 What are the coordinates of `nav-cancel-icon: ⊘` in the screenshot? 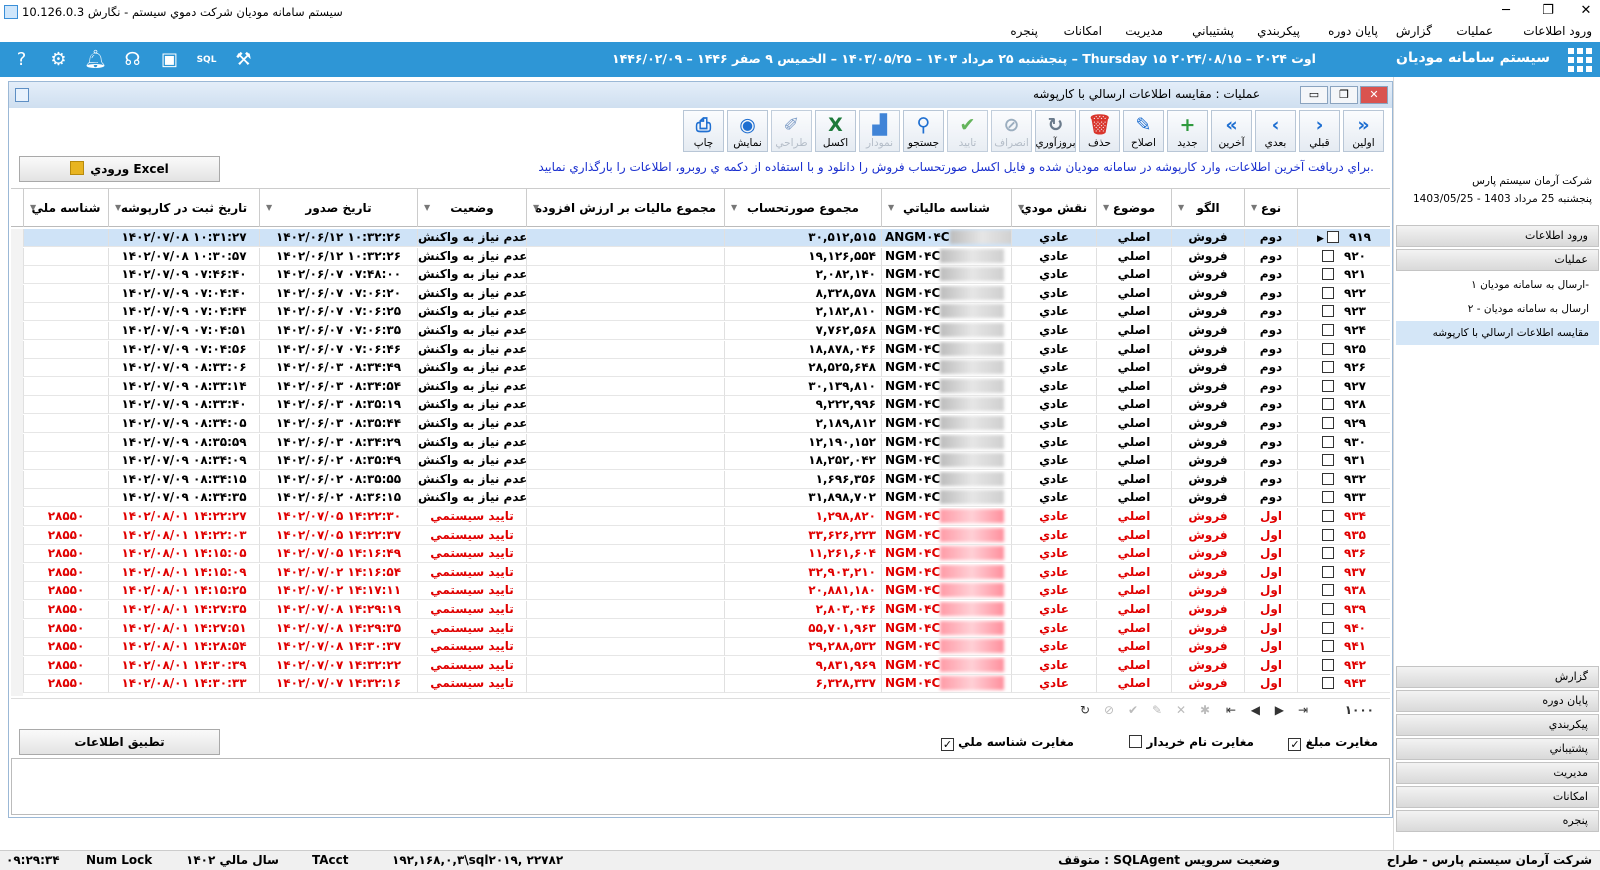 It's located at (1109, 710).